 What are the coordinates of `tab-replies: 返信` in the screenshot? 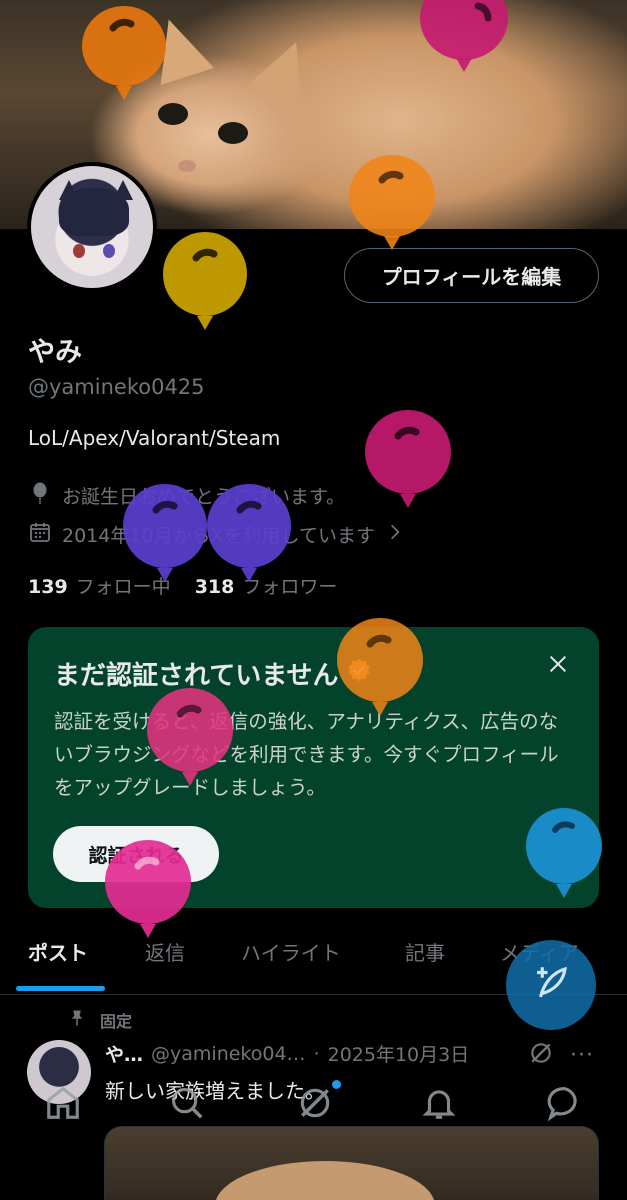 It's located at (165, 951).